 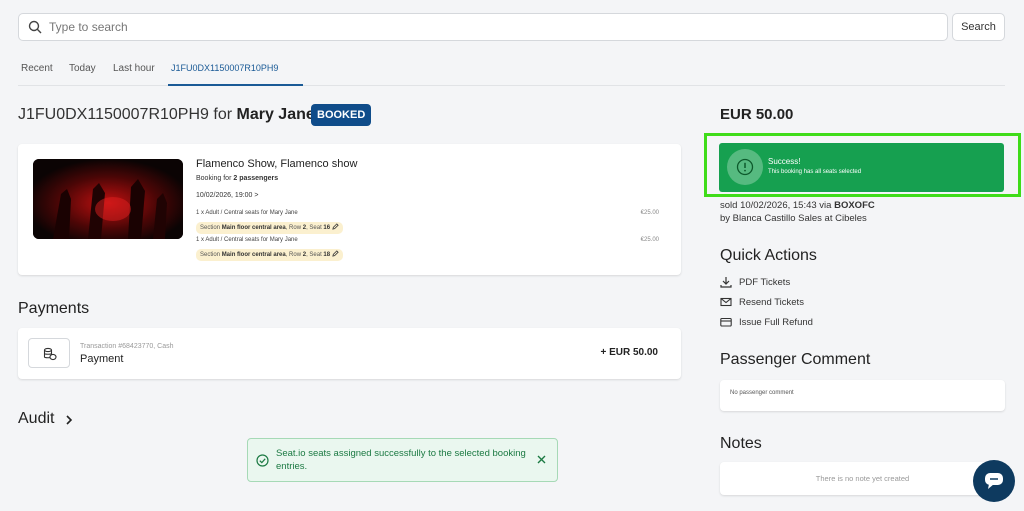 I want to click on tab-booking: J1FU0DX1150007R10PH9, so click(x=224, y=68).